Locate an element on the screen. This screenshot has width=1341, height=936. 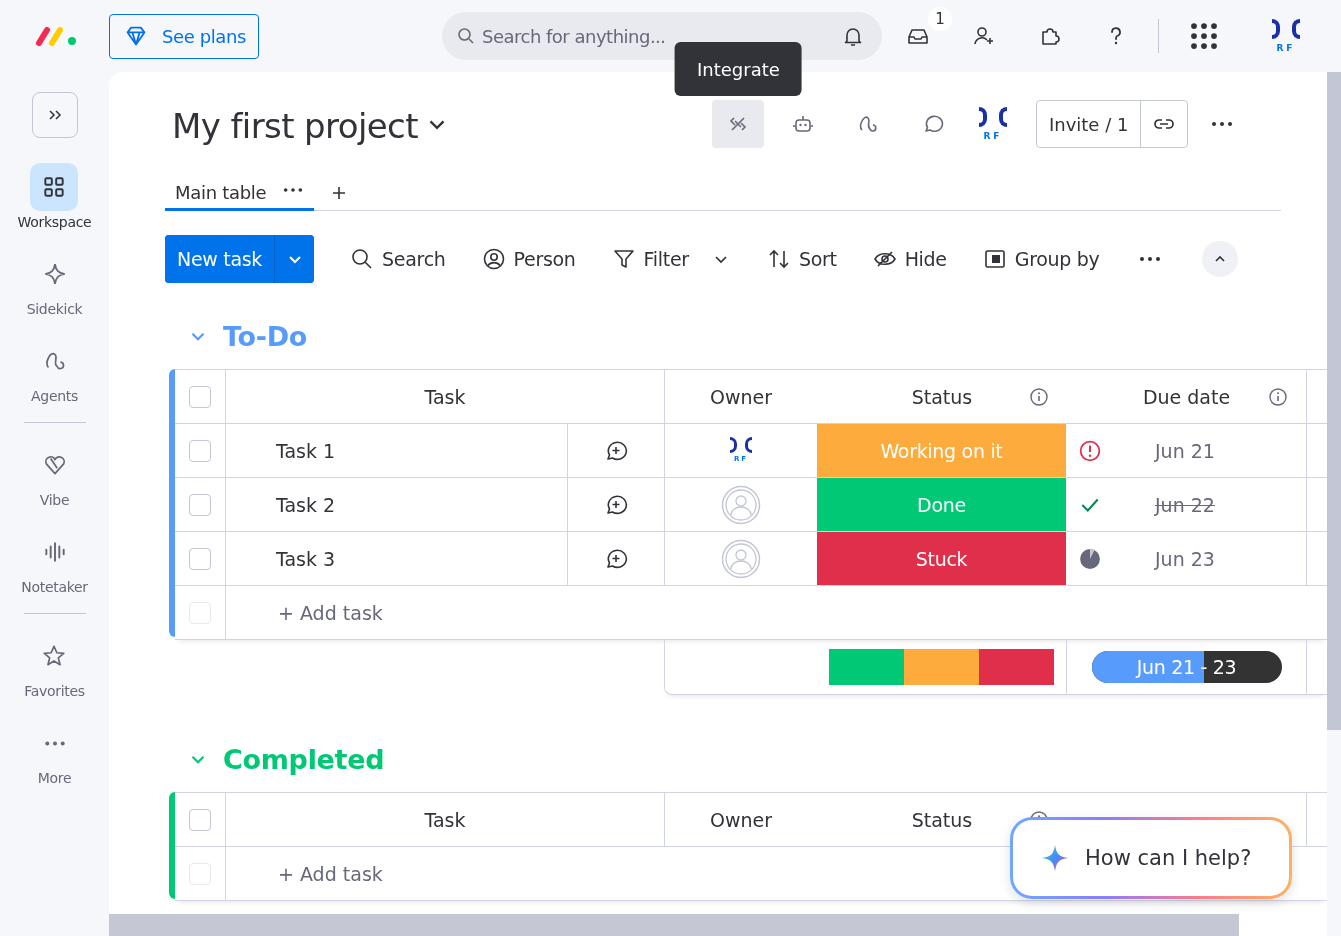
board-title: My first project is located at coordinates (295, 124).